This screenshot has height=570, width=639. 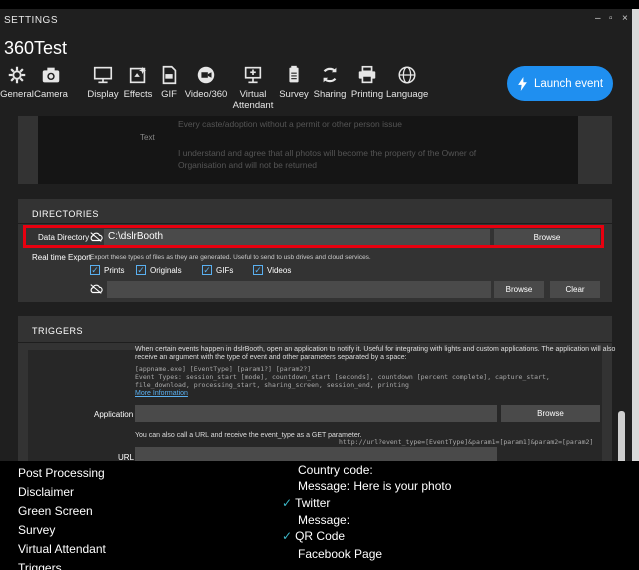 What do you see at coordinates (407, 75) in the screenshot?
I see `globe-icon` at bounding box center [407, 75].